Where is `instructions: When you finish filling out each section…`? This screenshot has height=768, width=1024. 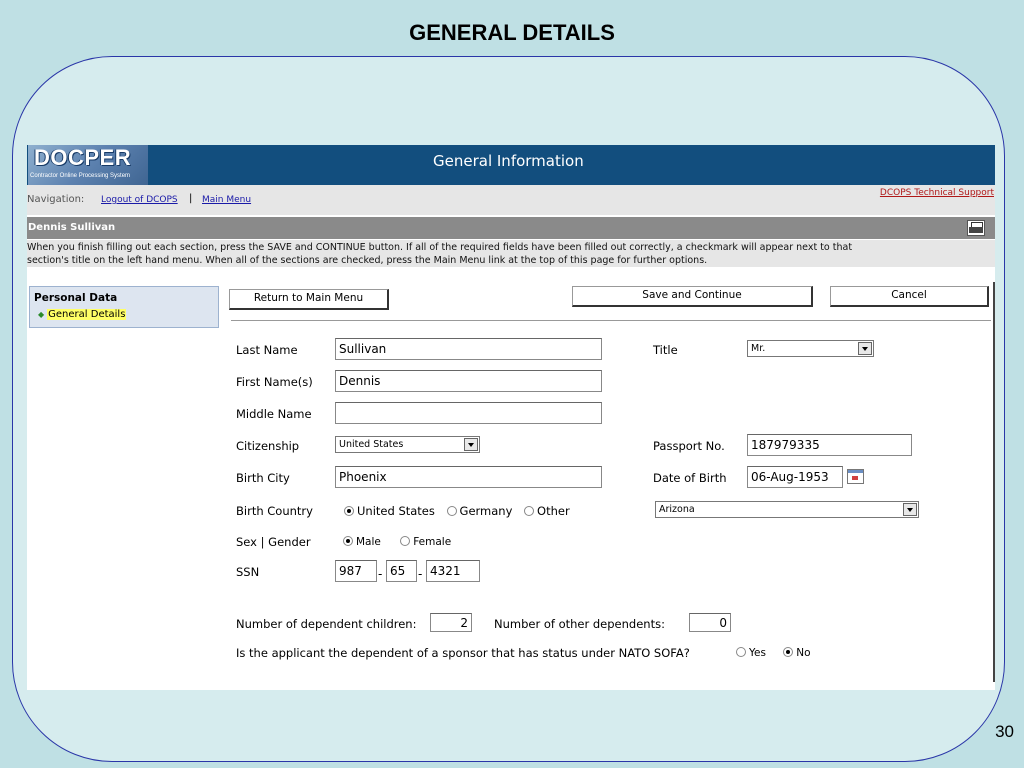 instructions: When you finish filling out each section… is located at coordinates (511, 253).